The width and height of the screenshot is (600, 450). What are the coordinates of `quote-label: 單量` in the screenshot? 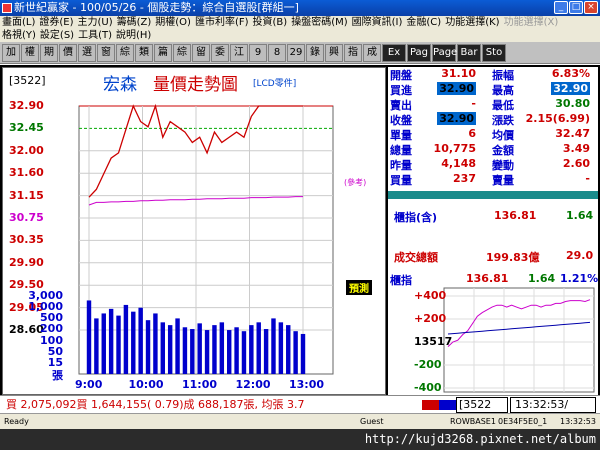 It's located at (401, 135).